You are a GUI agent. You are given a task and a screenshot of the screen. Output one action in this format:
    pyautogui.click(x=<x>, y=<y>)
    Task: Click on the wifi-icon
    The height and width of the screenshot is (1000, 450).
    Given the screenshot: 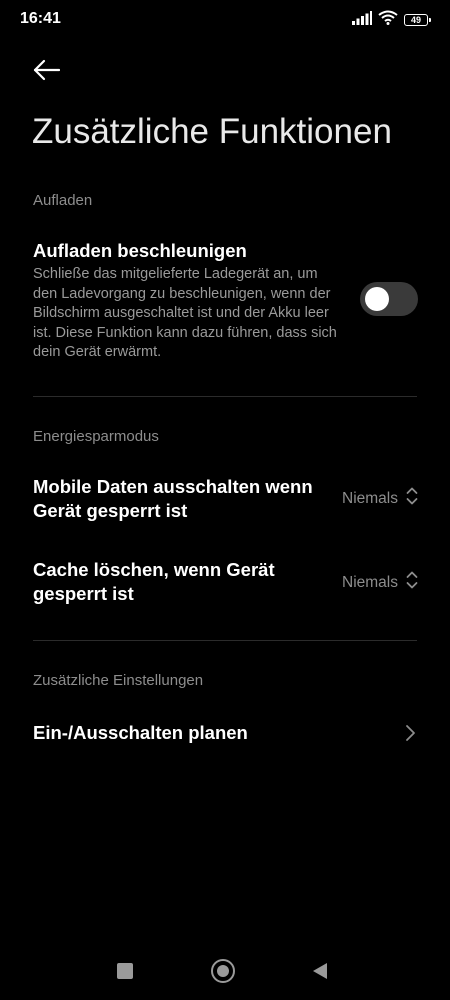 What is the action you would take?
    pyautogui.click(x=388, y=20)
    